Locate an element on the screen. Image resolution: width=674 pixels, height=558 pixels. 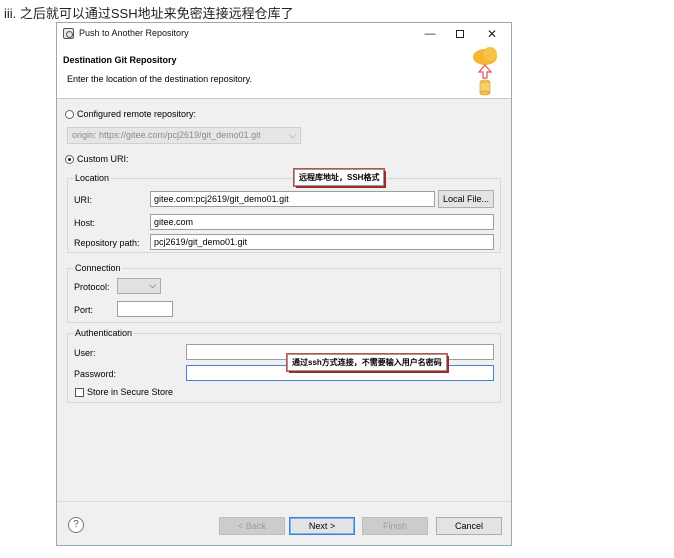
store-secure-checkbox: Store in Secure Store is located at coordinates (124, 392).